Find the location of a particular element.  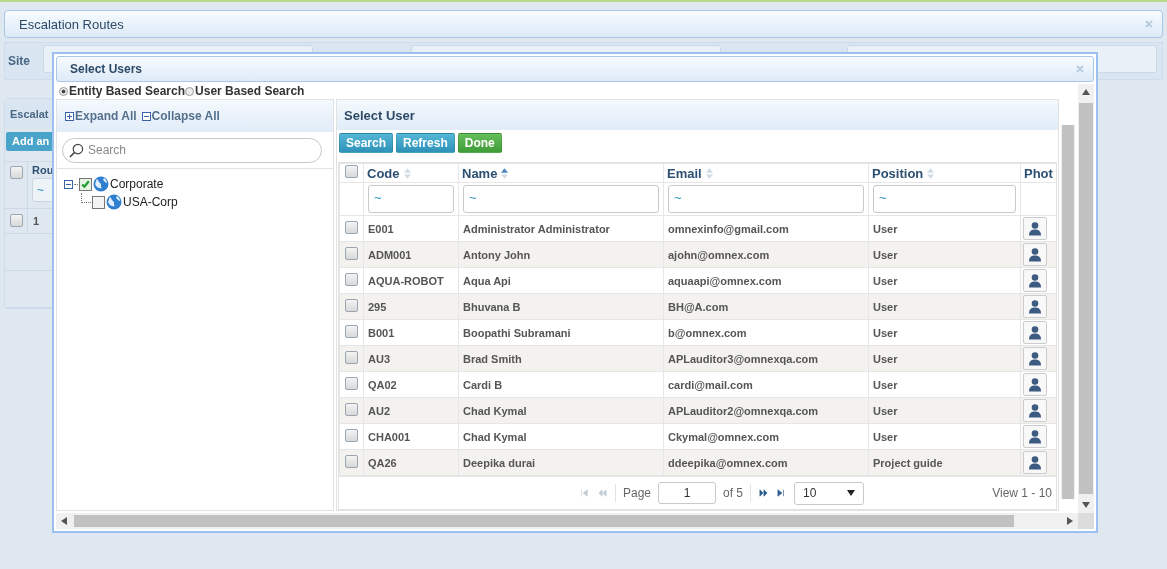

table-cell: Ckymal@omnex.com is located at coordinates (723, 436).